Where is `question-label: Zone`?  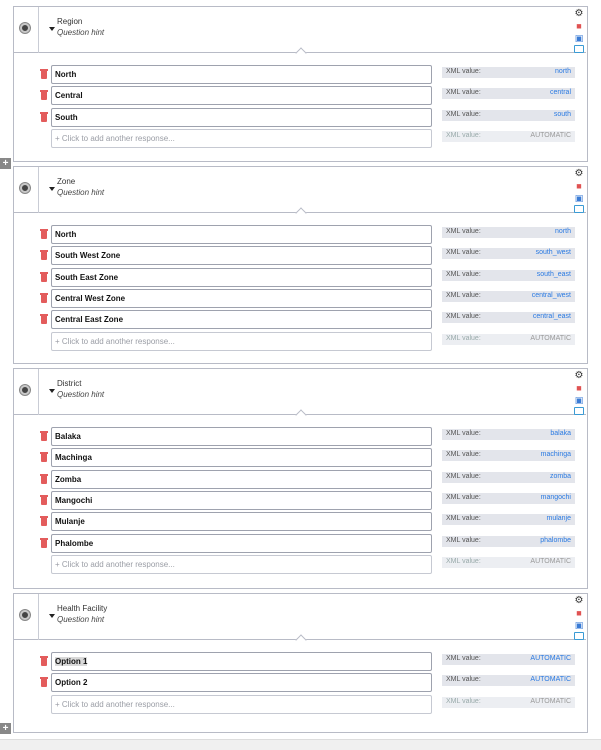 question-label: Zone is located at coordinates (66, 181).